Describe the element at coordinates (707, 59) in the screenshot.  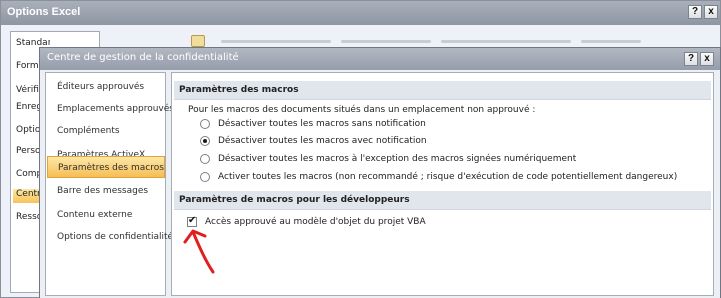
I see `dialog-close-button: x` at that location.